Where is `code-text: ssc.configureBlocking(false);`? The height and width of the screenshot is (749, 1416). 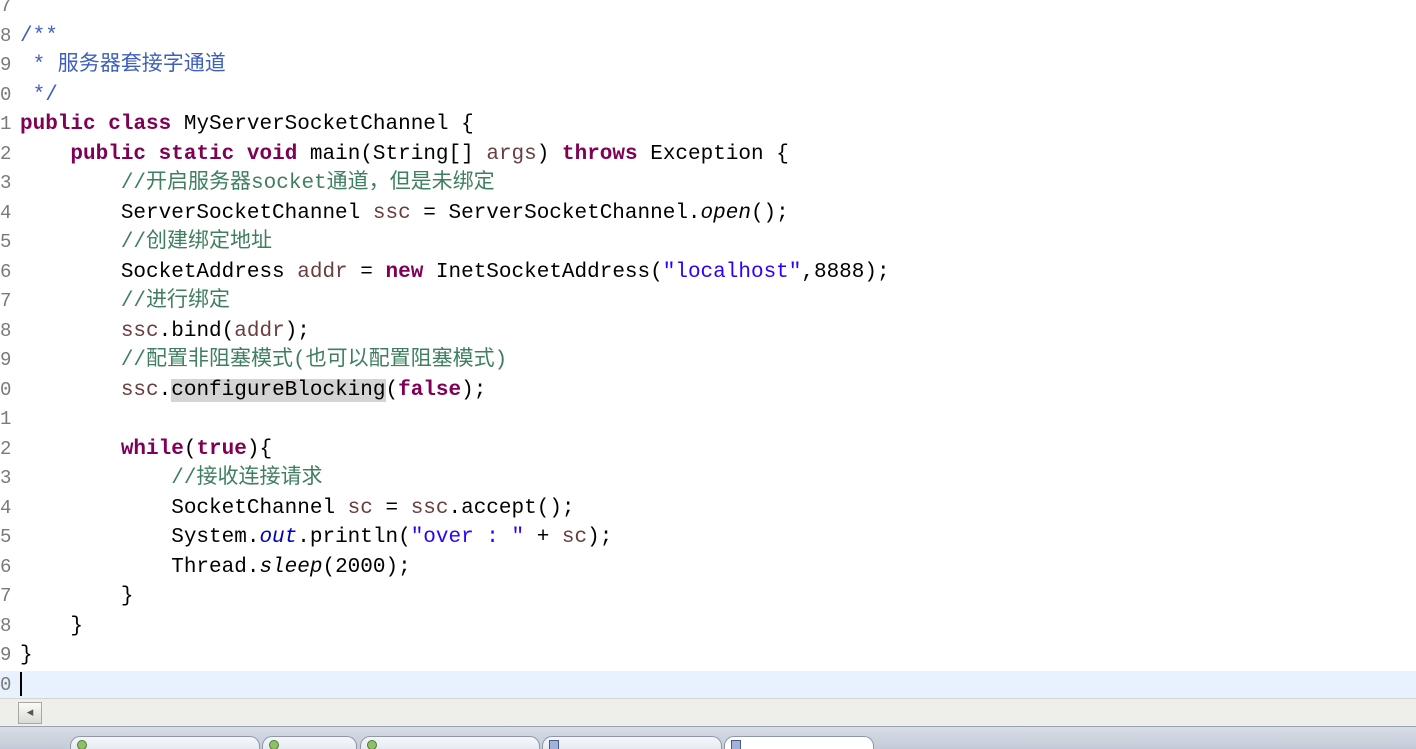 code-text: ssc.configureBlocking(false); is located at coordinates (253, 391).